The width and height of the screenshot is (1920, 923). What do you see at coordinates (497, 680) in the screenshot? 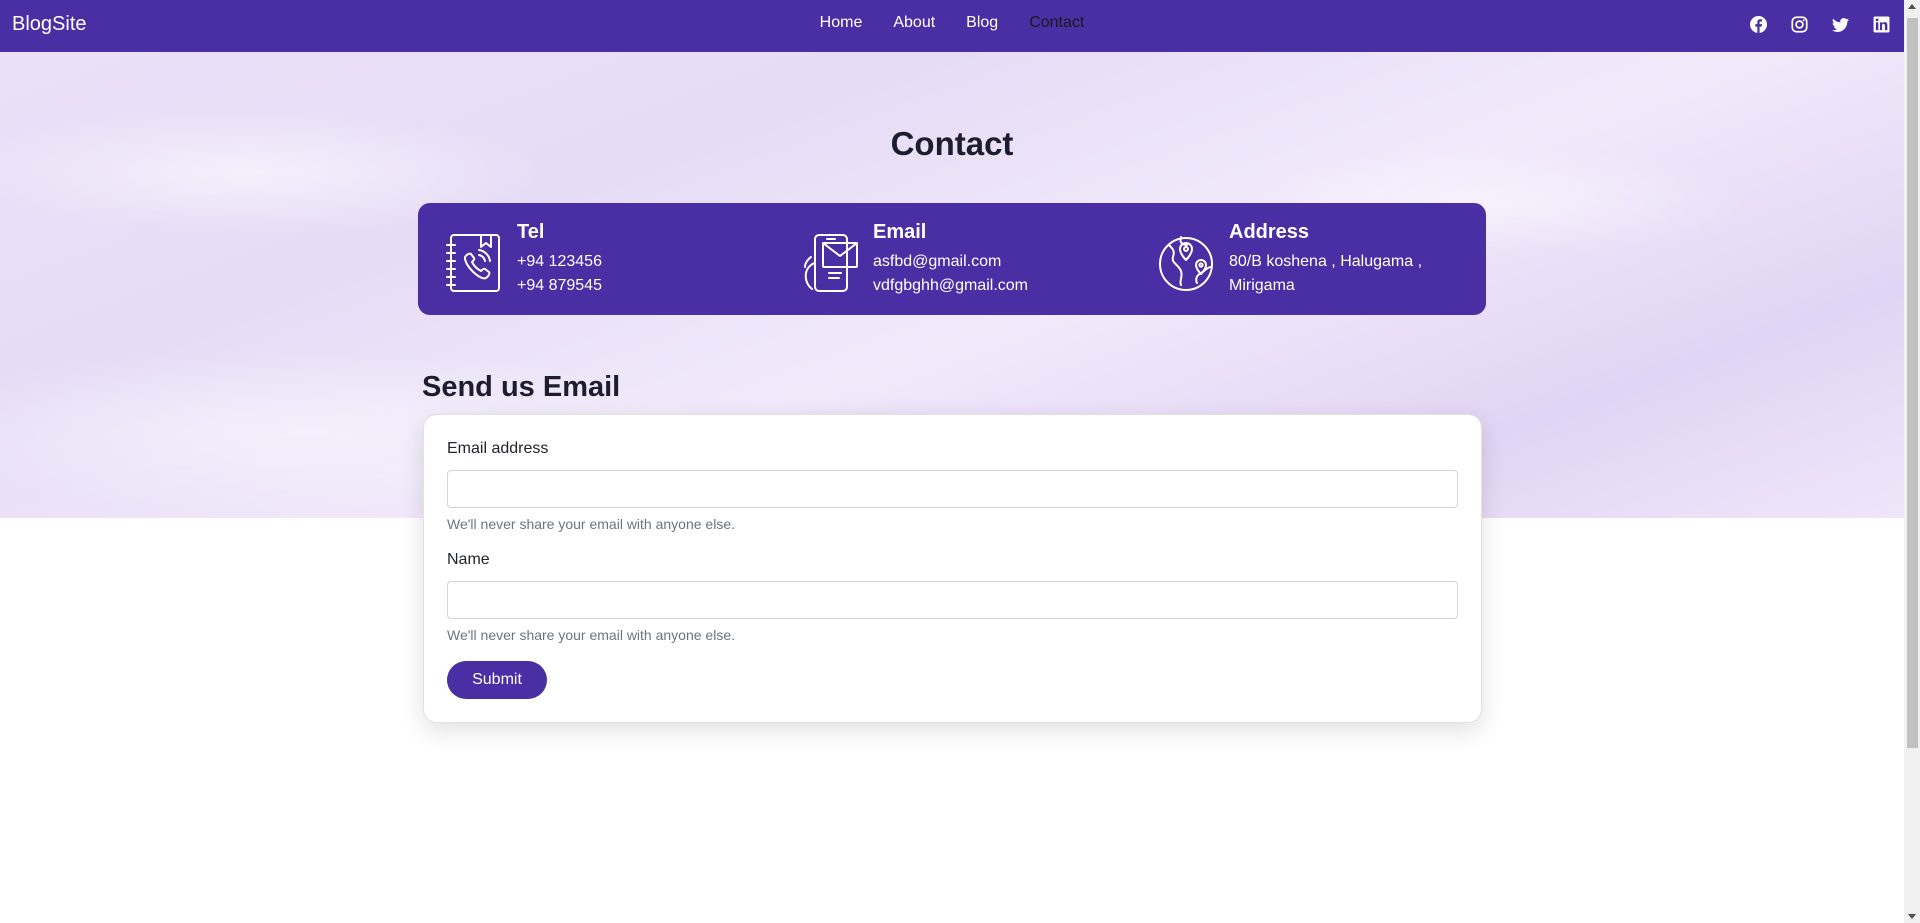
I see `submit-button: Submit` at bounding box center [497, 680].